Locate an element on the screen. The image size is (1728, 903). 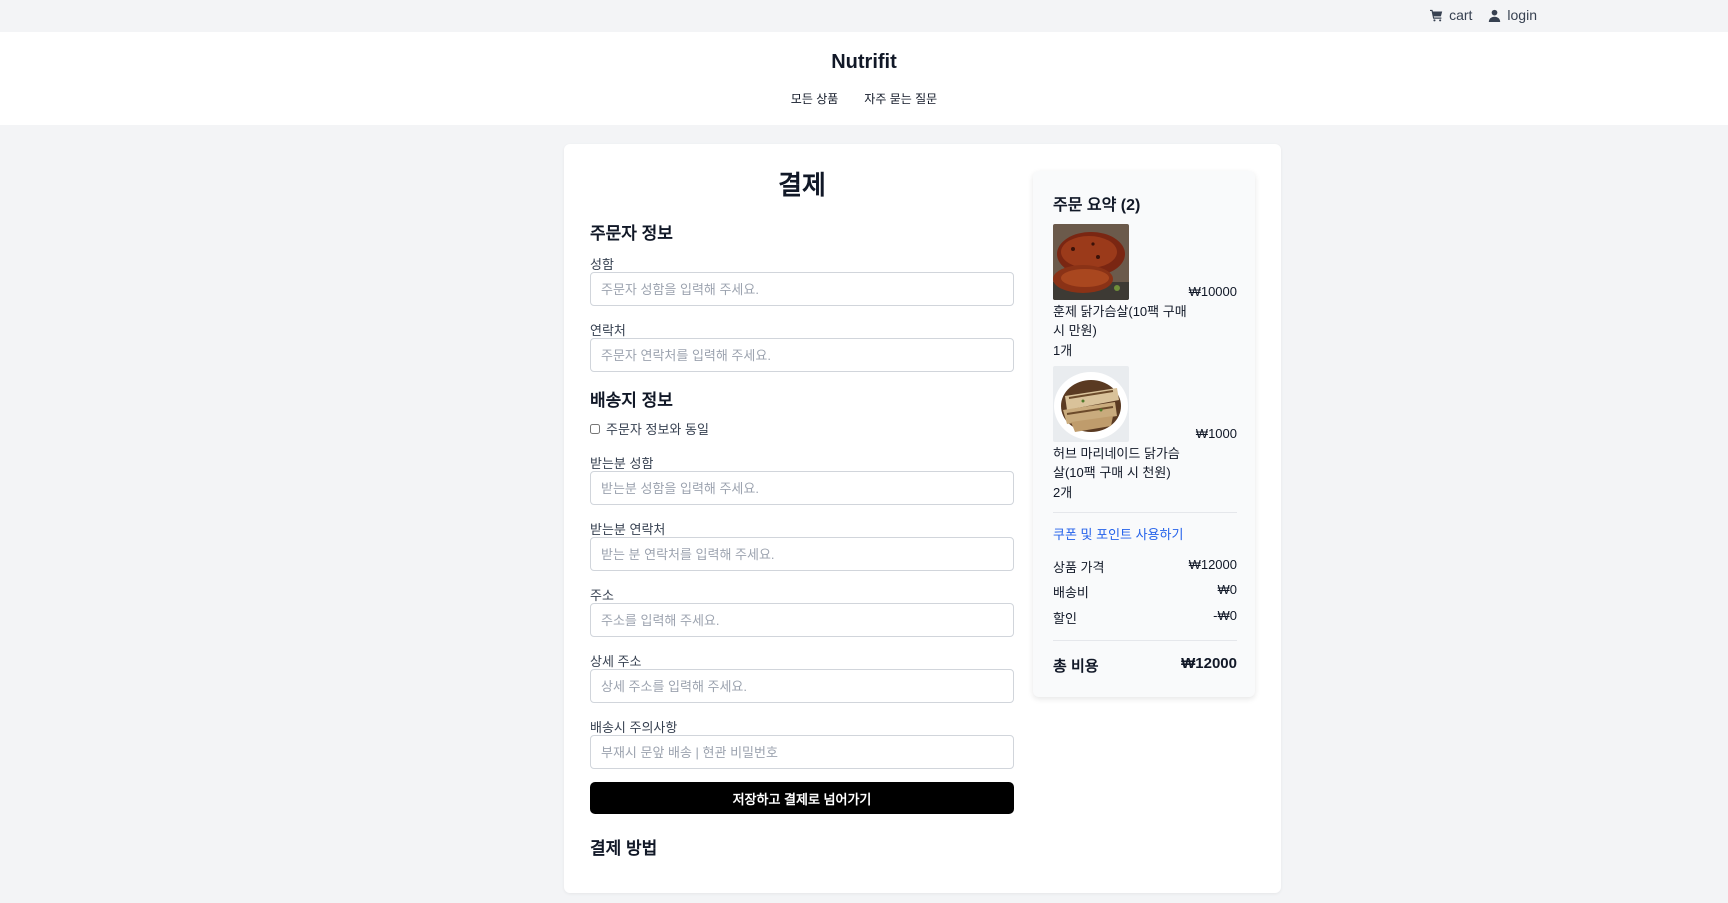
discount-label: 할인 is located at coordinates (1065, 618).